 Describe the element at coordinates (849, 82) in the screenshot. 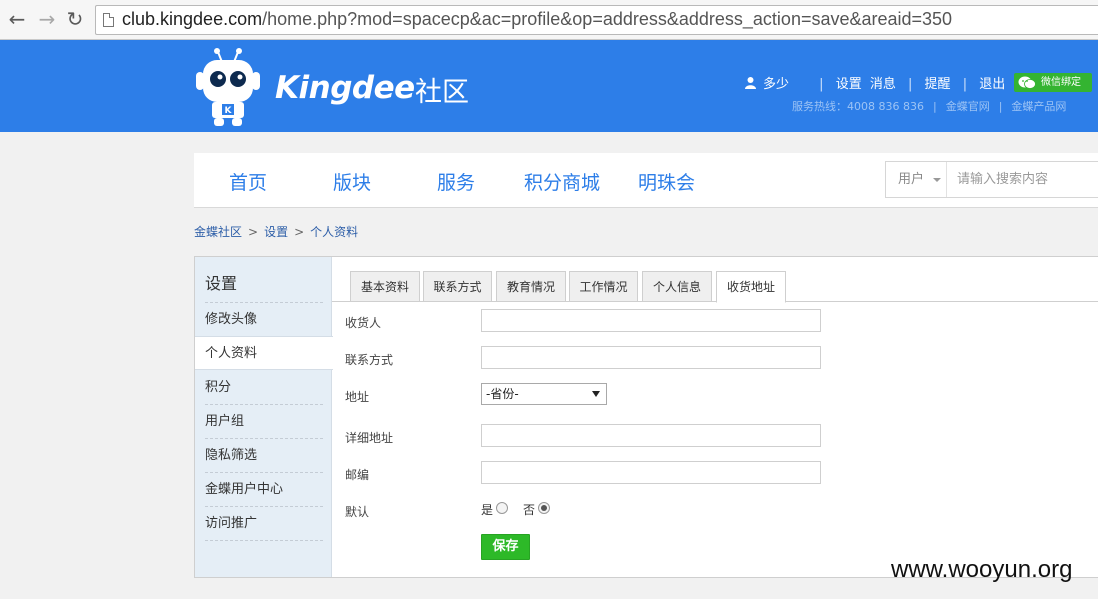

I see `settings-link: 设置` at that location.